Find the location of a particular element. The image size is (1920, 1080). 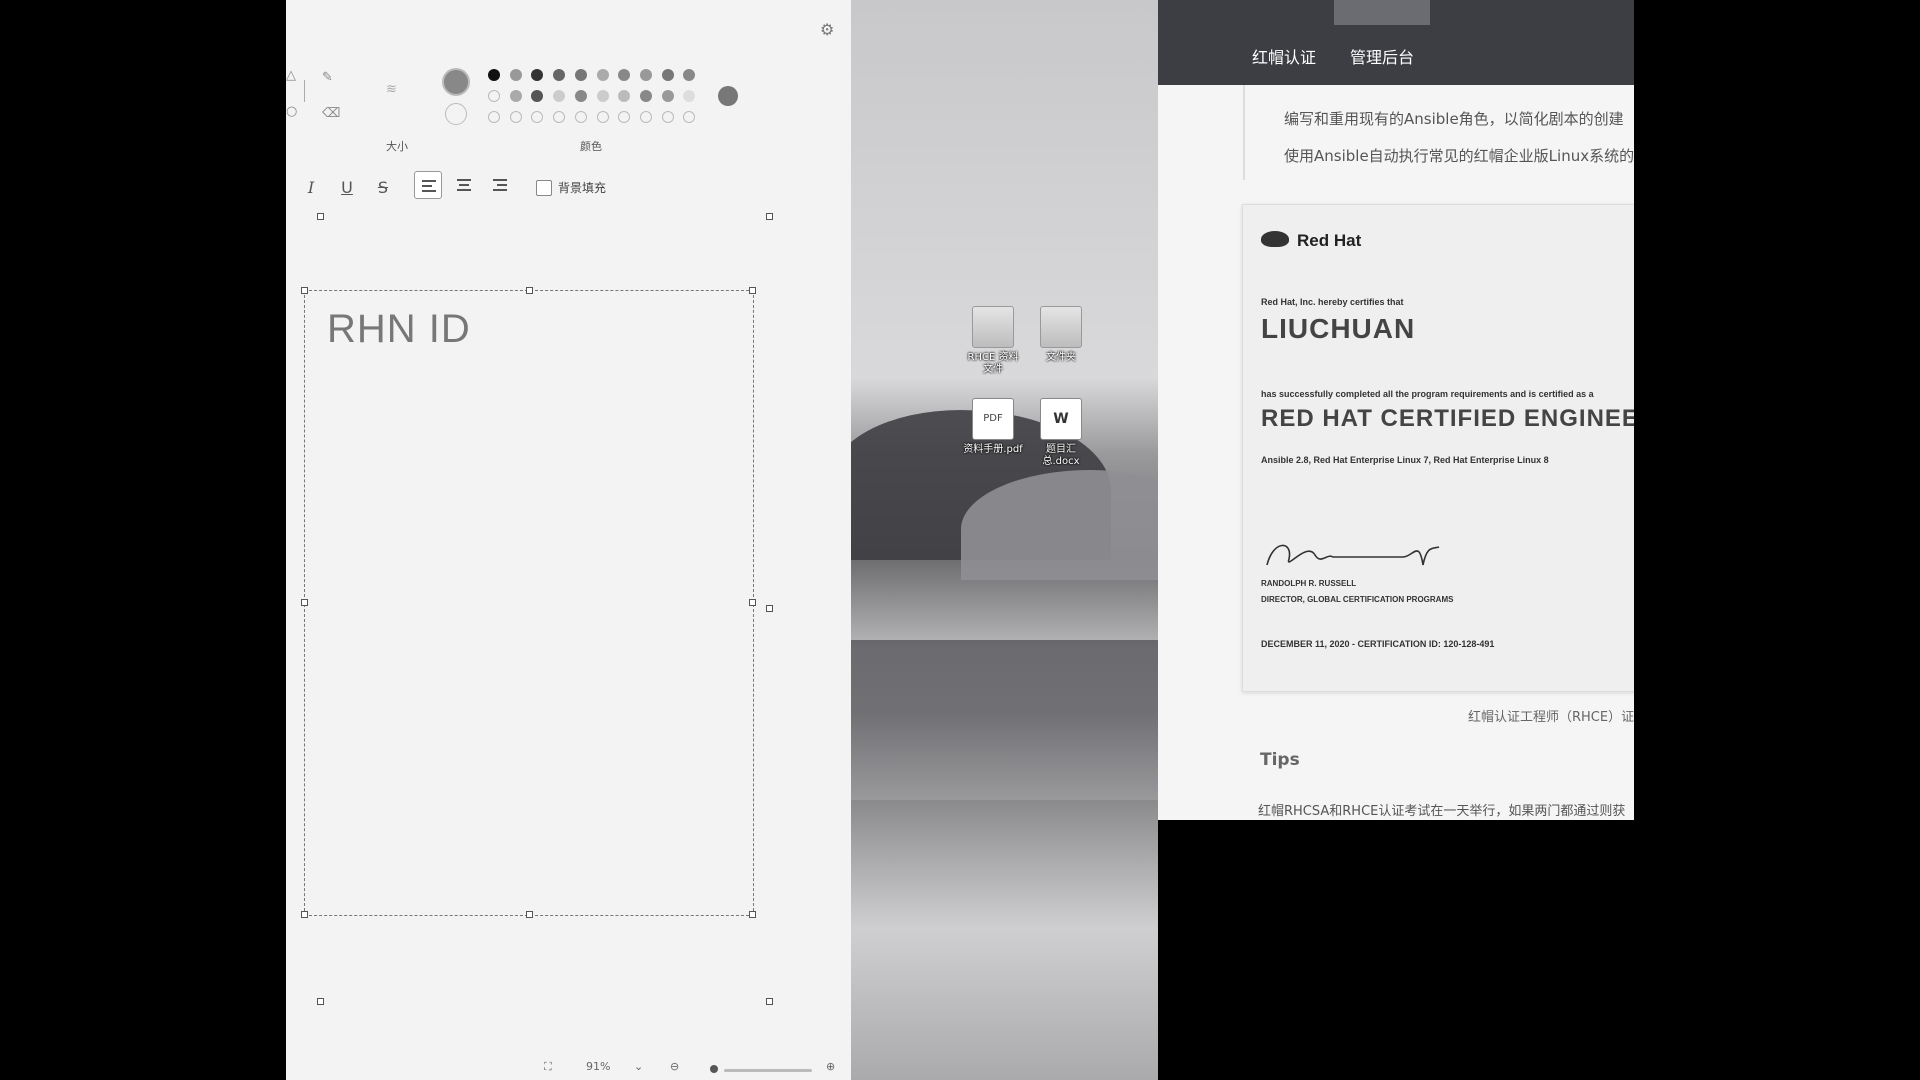

desktop-icon-folder: RHCE 资料 文件 is located at coordinates (993, 341).